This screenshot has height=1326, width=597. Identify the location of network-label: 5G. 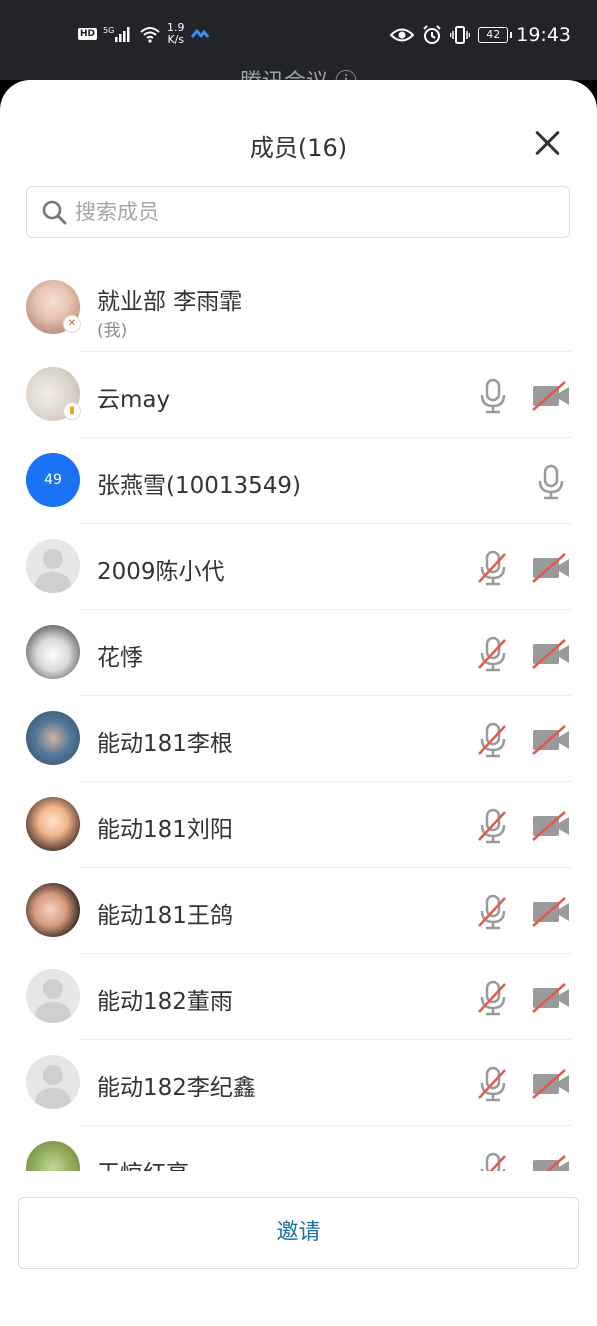
(108, 30).